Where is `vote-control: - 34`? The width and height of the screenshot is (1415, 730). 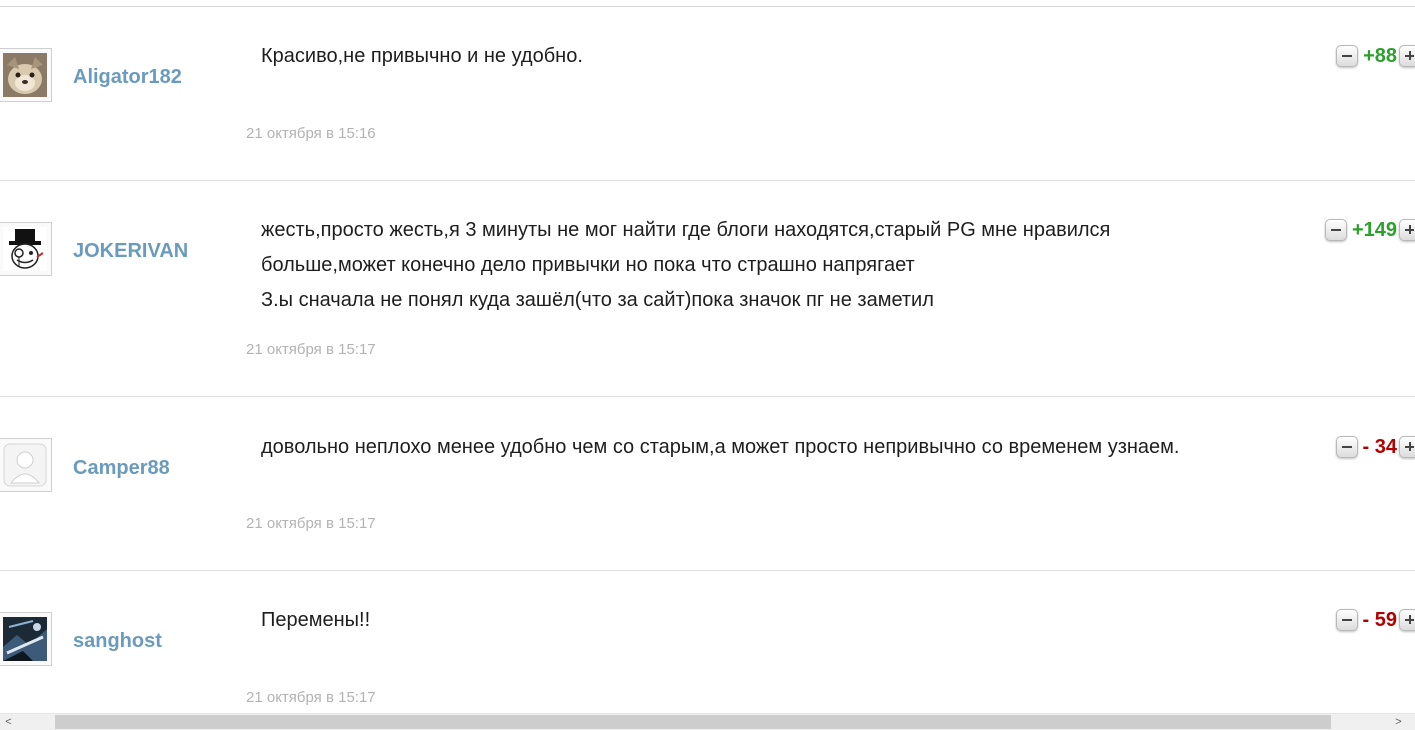 vote-control: - 34 is located at coordinates (1375, 447).